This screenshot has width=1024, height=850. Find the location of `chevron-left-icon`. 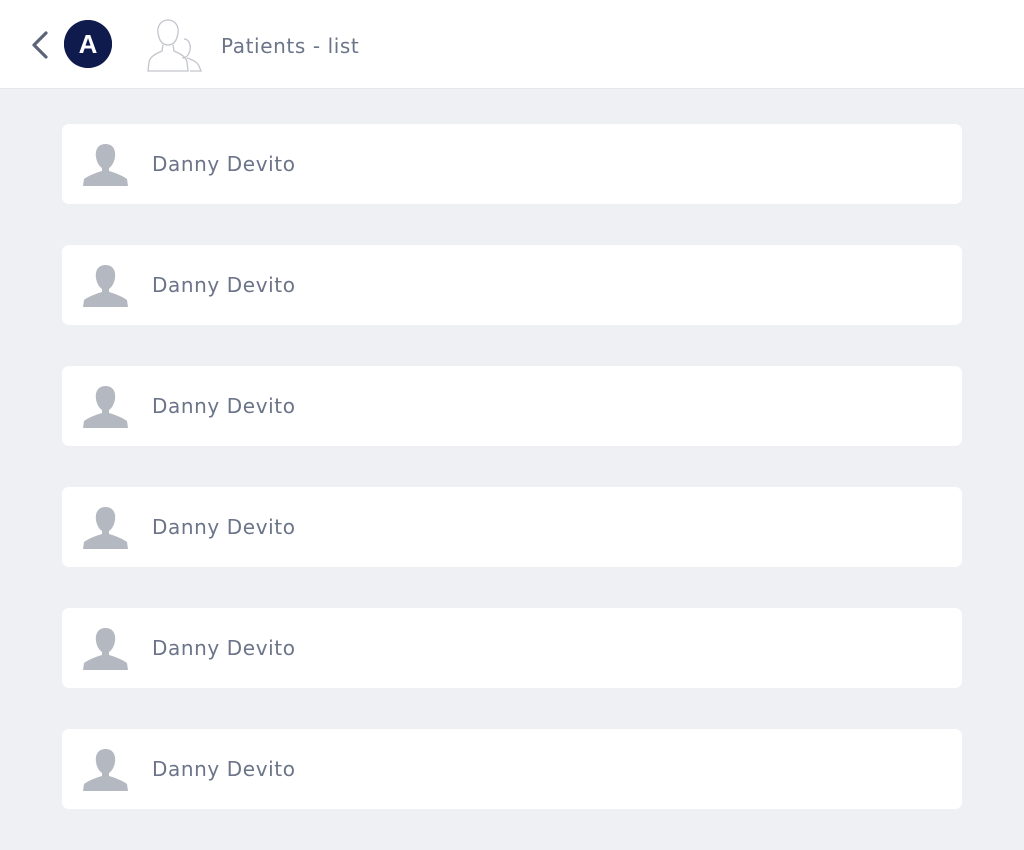

chevron-left-icon is located at coordinates (40, 45).